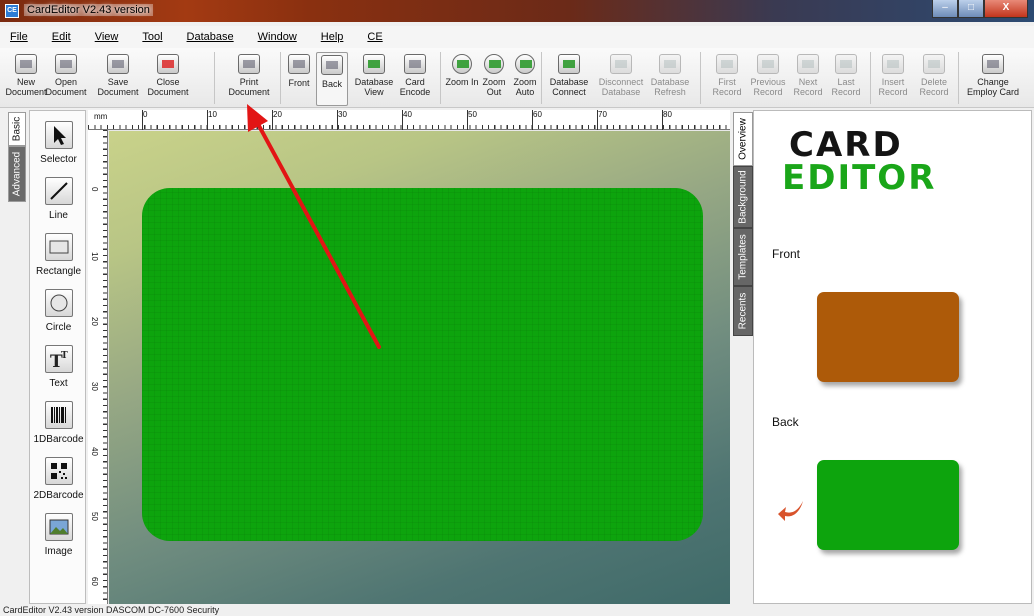  Describe the element at coordinates (374, 37) in the screenshot. I see `menu-ce: CE` at that location.